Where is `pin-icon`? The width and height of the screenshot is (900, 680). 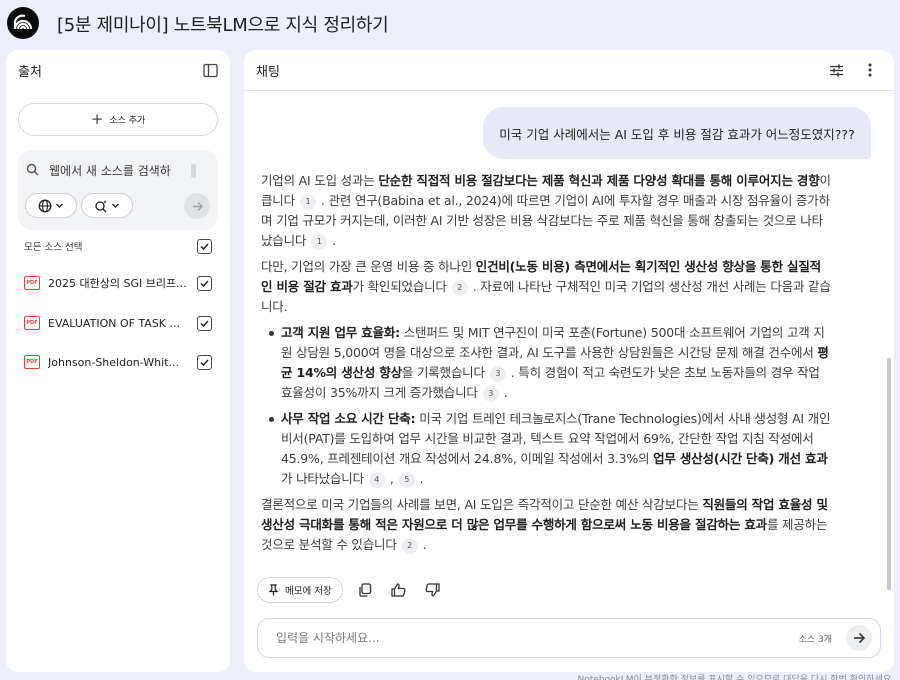
pin-icon is located at coordinates (273, 590).